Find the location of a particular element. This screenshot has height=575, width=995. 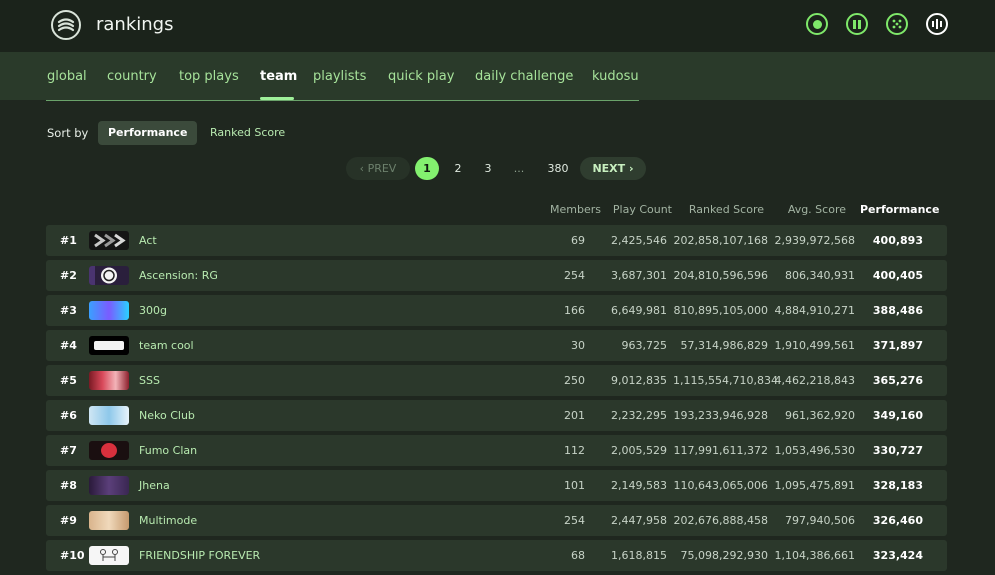

sort-ranked-score-button: Ranked Score is located at coordinates (247, 133).